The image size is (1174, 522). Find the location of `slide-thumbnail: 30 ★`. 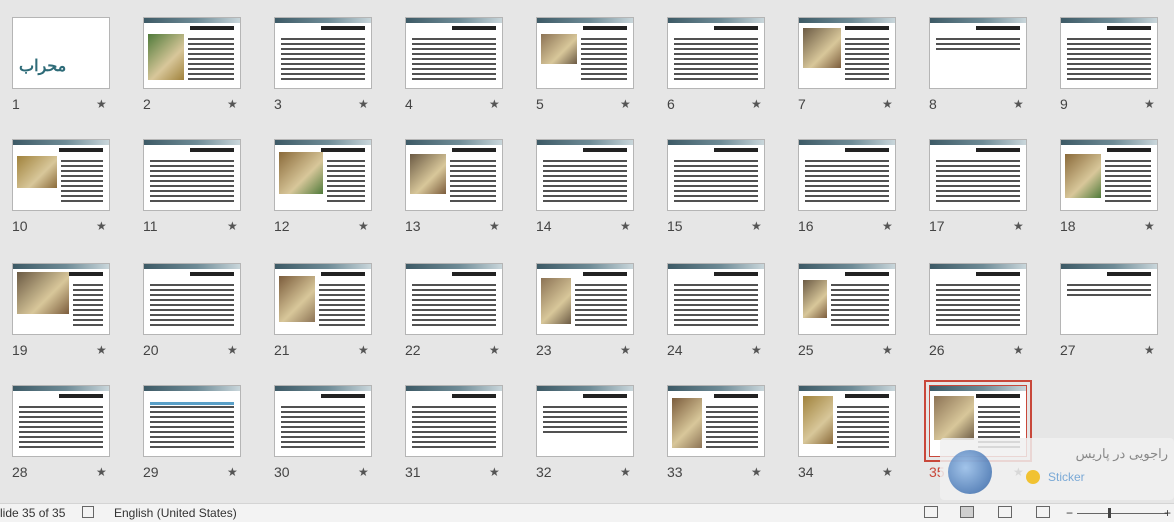

slide-thumbnail: 30 ★ is located at coordinates (324, 432).